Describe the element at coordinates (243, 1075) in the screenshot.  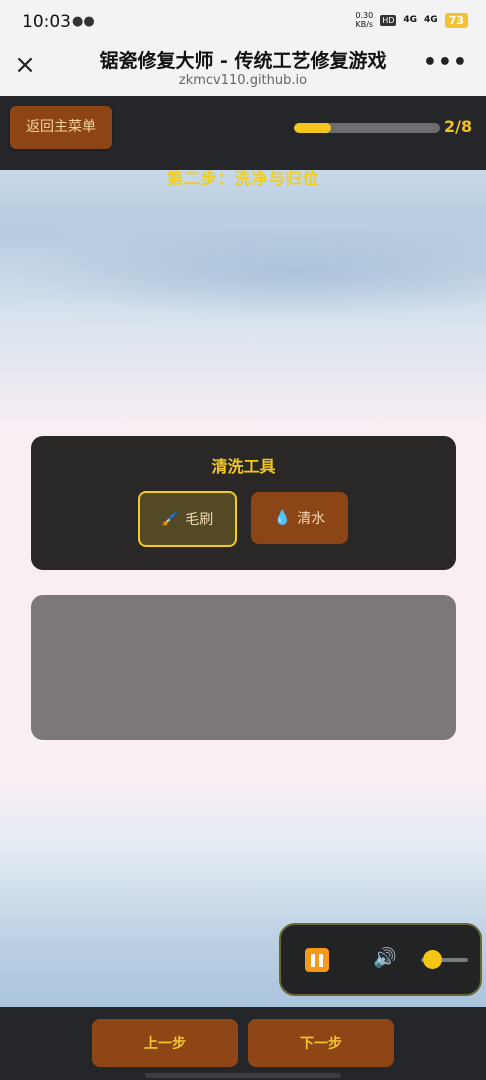
I see `home-indicator` at that location.